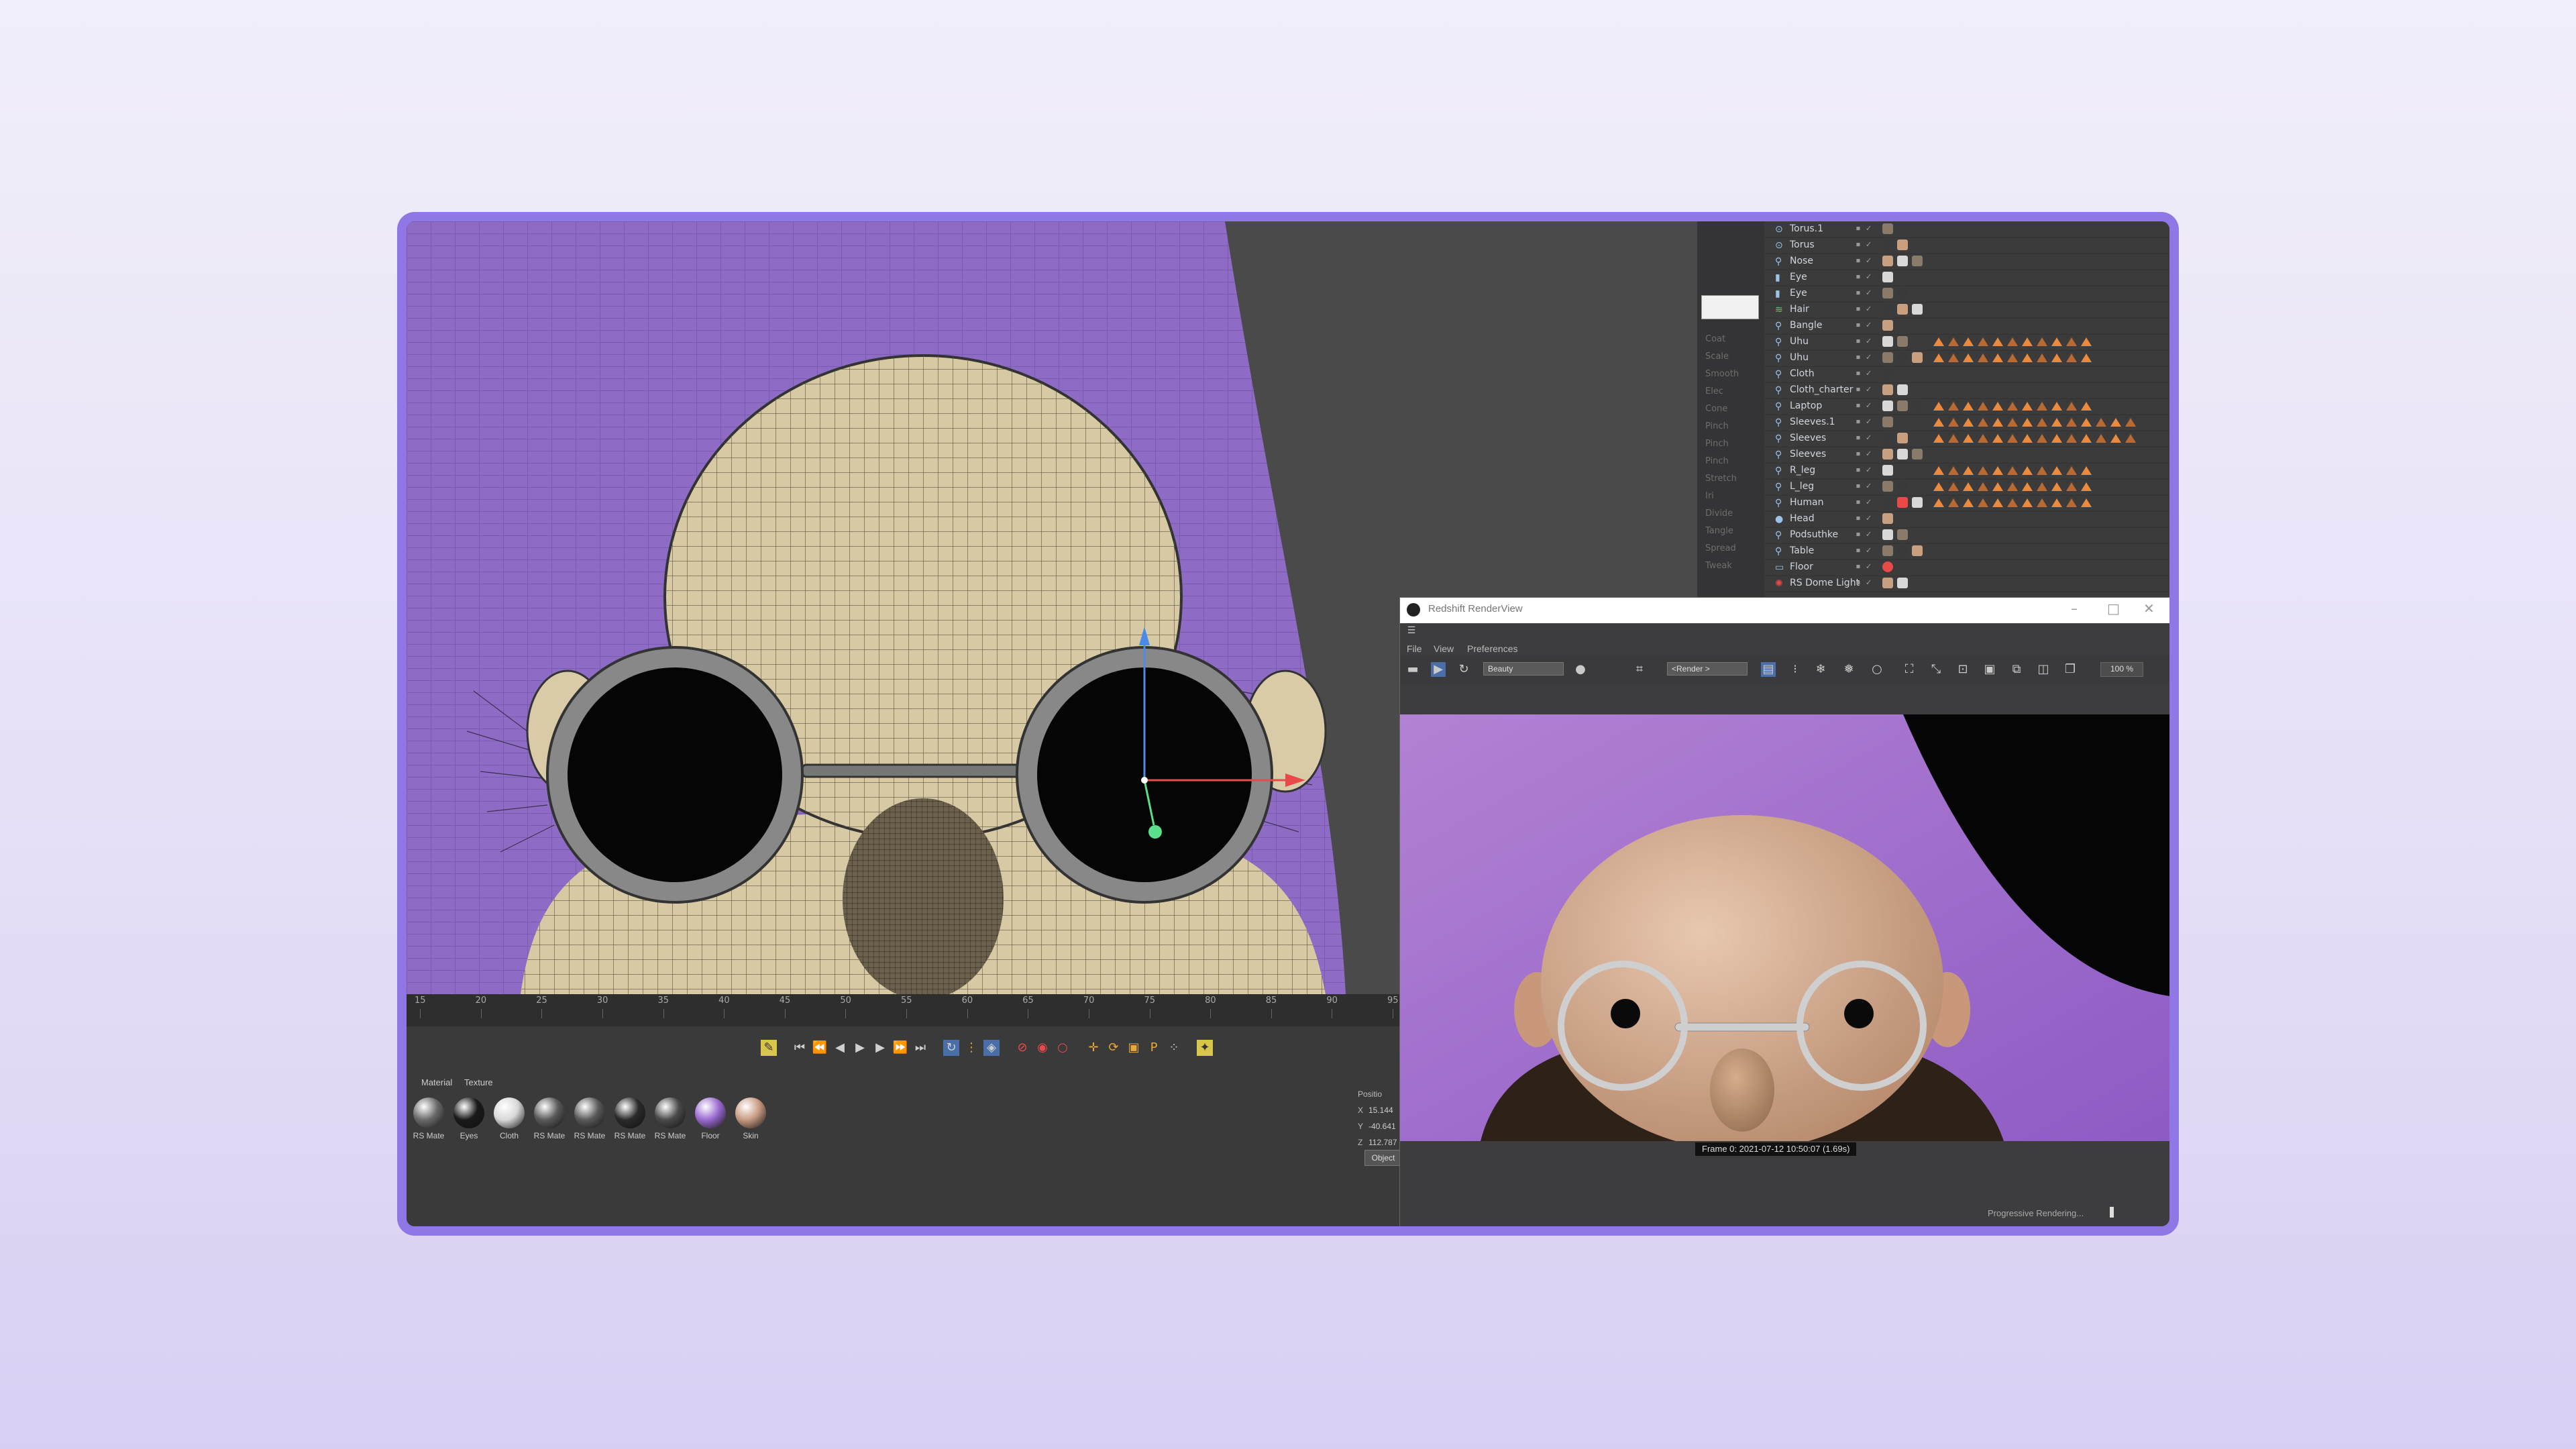 This screenshot has width=2576, height=1449. I want to click on x-value: 15.144, so click(1380, 1110).